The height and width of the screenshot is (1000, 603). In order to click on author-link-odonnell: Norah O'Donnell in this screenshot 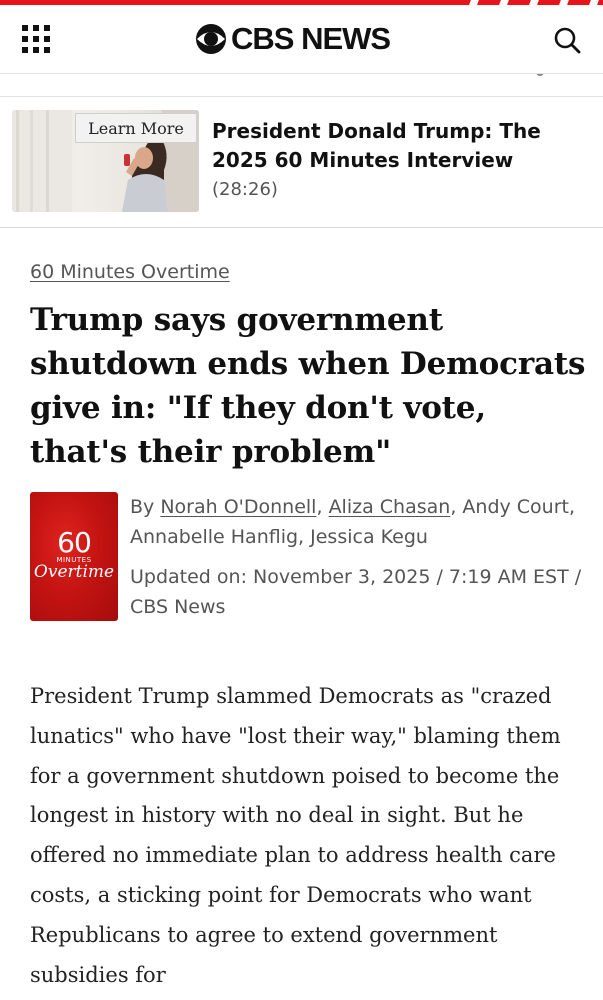, I will do `click(238, 507)`.